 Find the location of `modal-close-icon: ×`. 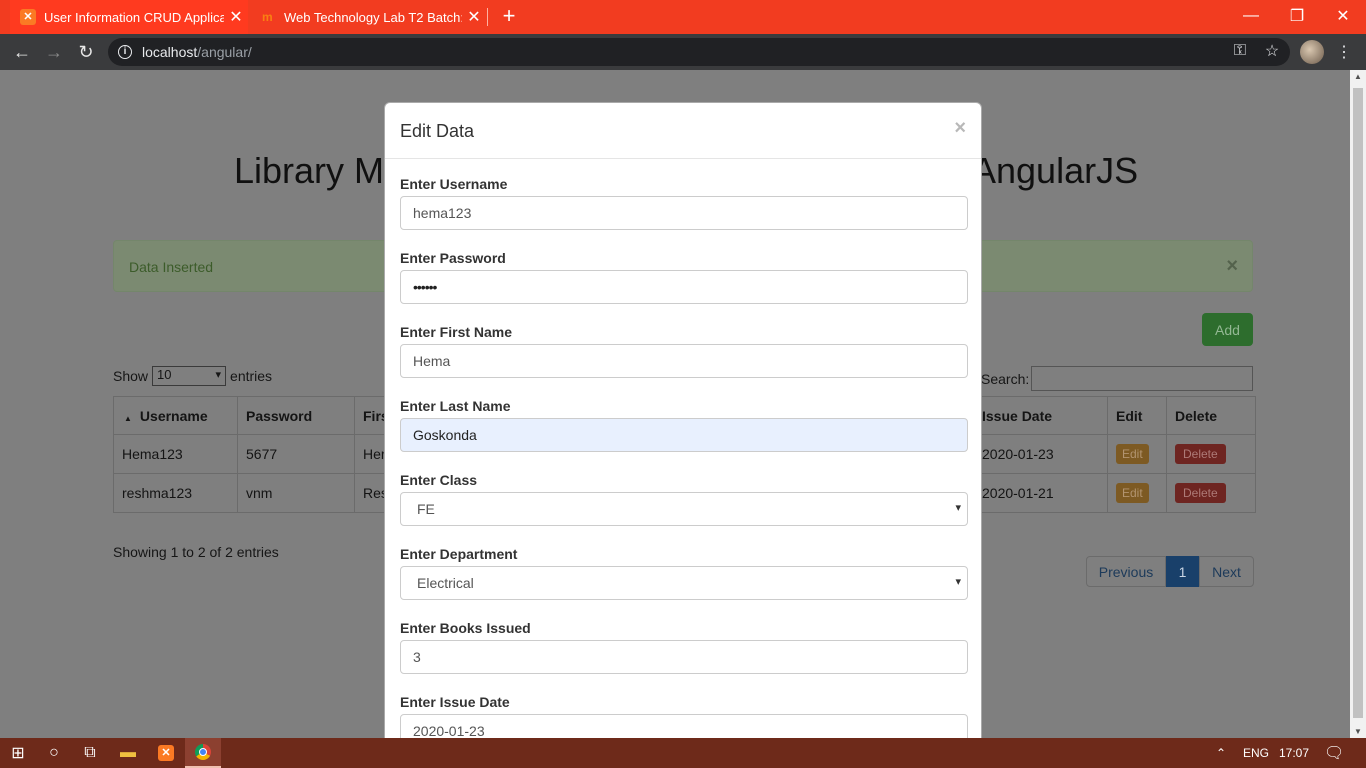

modal-close-icon: × is located at coordinates (960, 128).